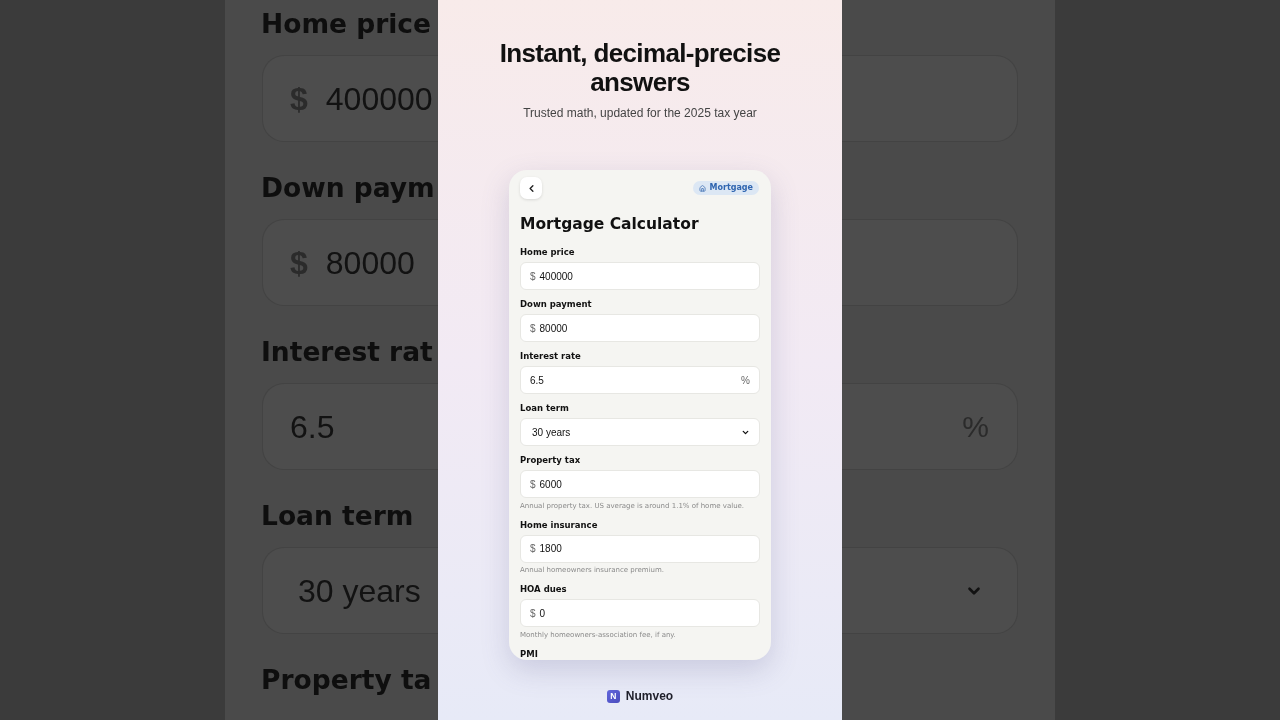  I want to click on field-label: Down payment, so click(556, 304).